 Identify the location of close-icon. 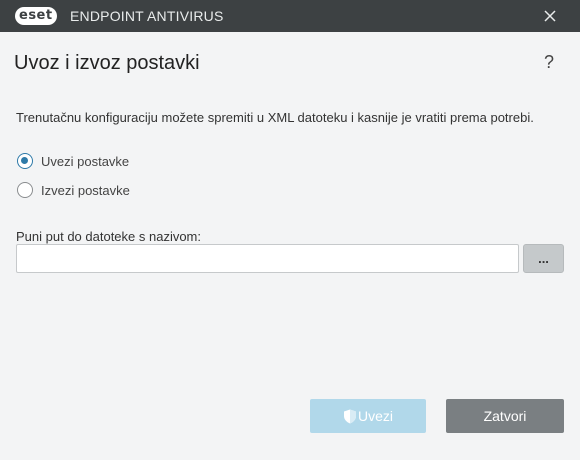
(550, 16).